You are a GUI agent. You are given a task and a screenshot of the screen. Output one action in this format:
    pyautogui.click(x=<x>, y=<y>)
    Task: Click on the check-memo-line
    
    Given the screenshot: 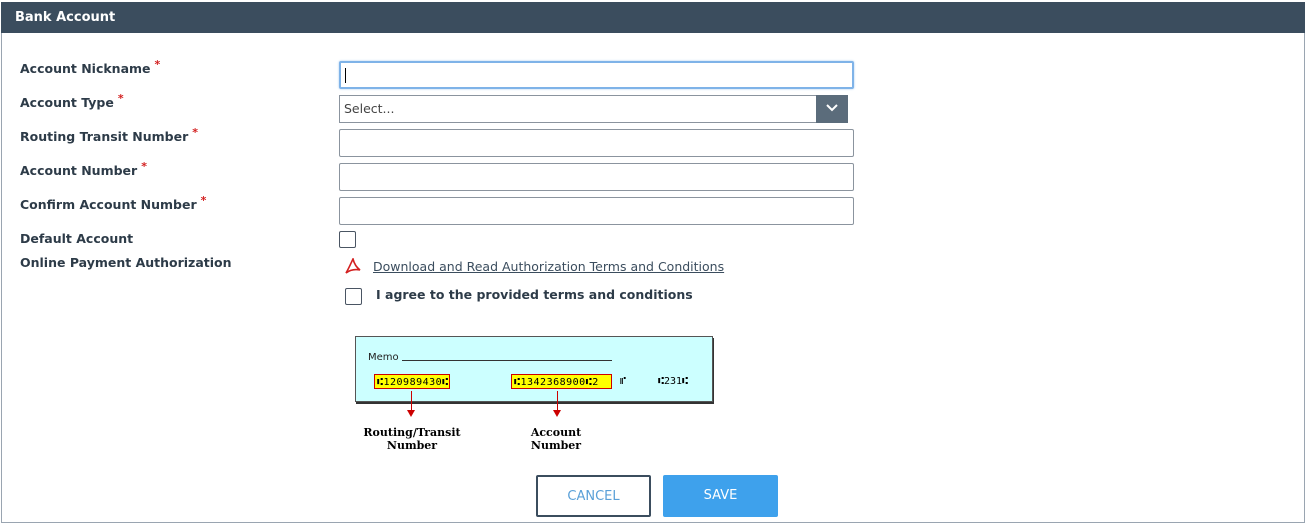 What is the action you would take?
    pyautogui.click(x=507, y=360)
    